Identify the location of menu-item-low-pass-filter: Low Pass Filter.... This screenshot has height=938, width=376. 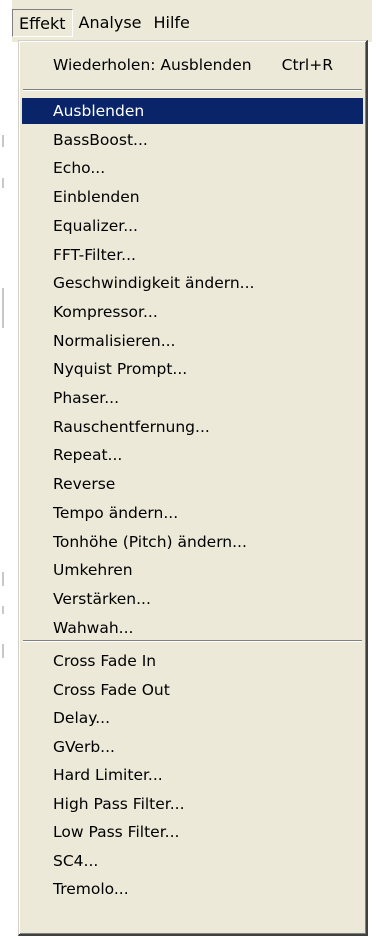
(192, 832).